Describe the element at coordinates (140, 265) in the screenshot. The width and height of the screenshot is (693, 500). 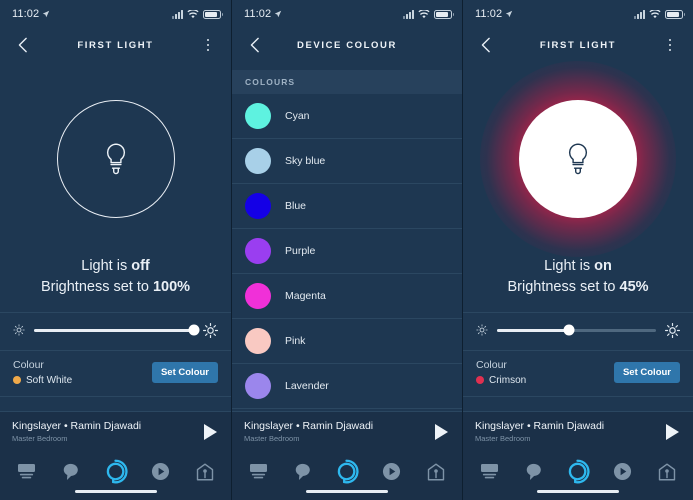
I see `power-state-value: off` at that location.